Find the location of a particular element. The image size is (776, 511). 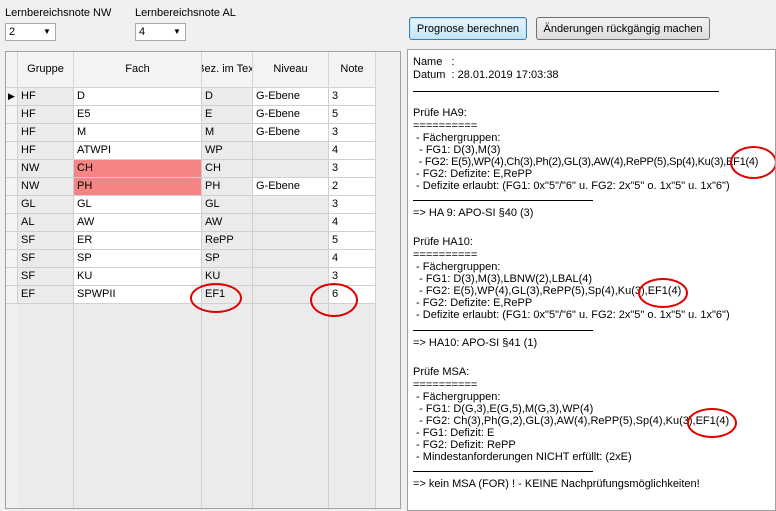

cell-fach: PH is located at coordinates (138, 187).